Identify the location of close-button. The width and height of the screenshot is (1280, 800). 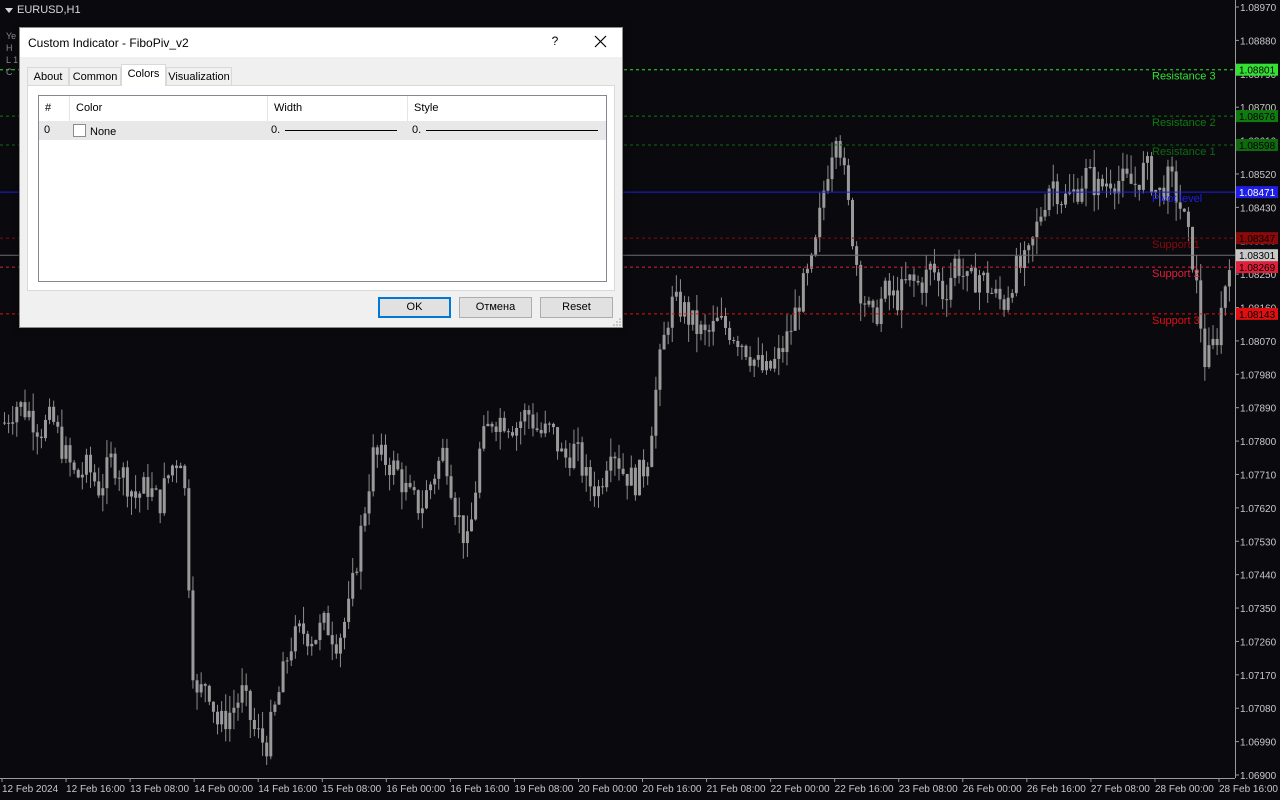
(601, 42).